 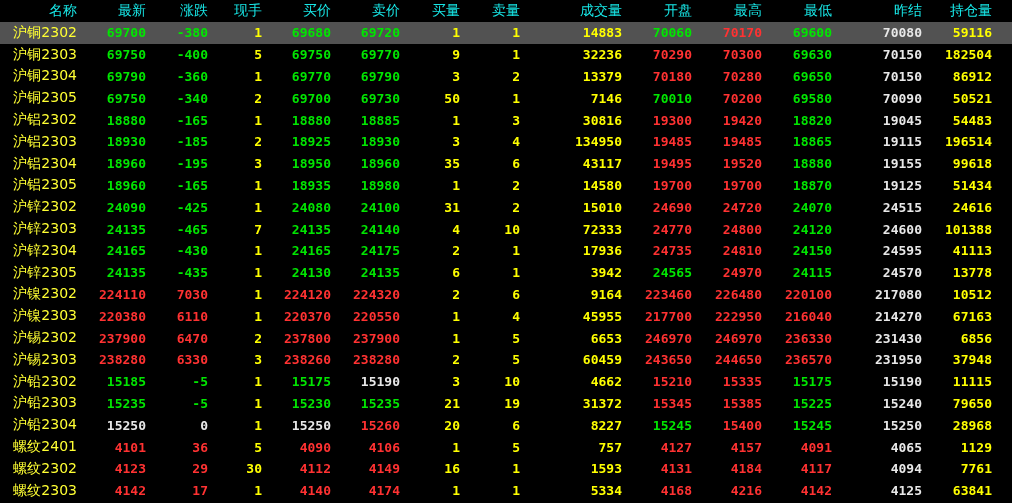 What do you see at coordinates (296, 11) in the screenshot?
I see `column-header: 买价` at bounding box center [296, 11].